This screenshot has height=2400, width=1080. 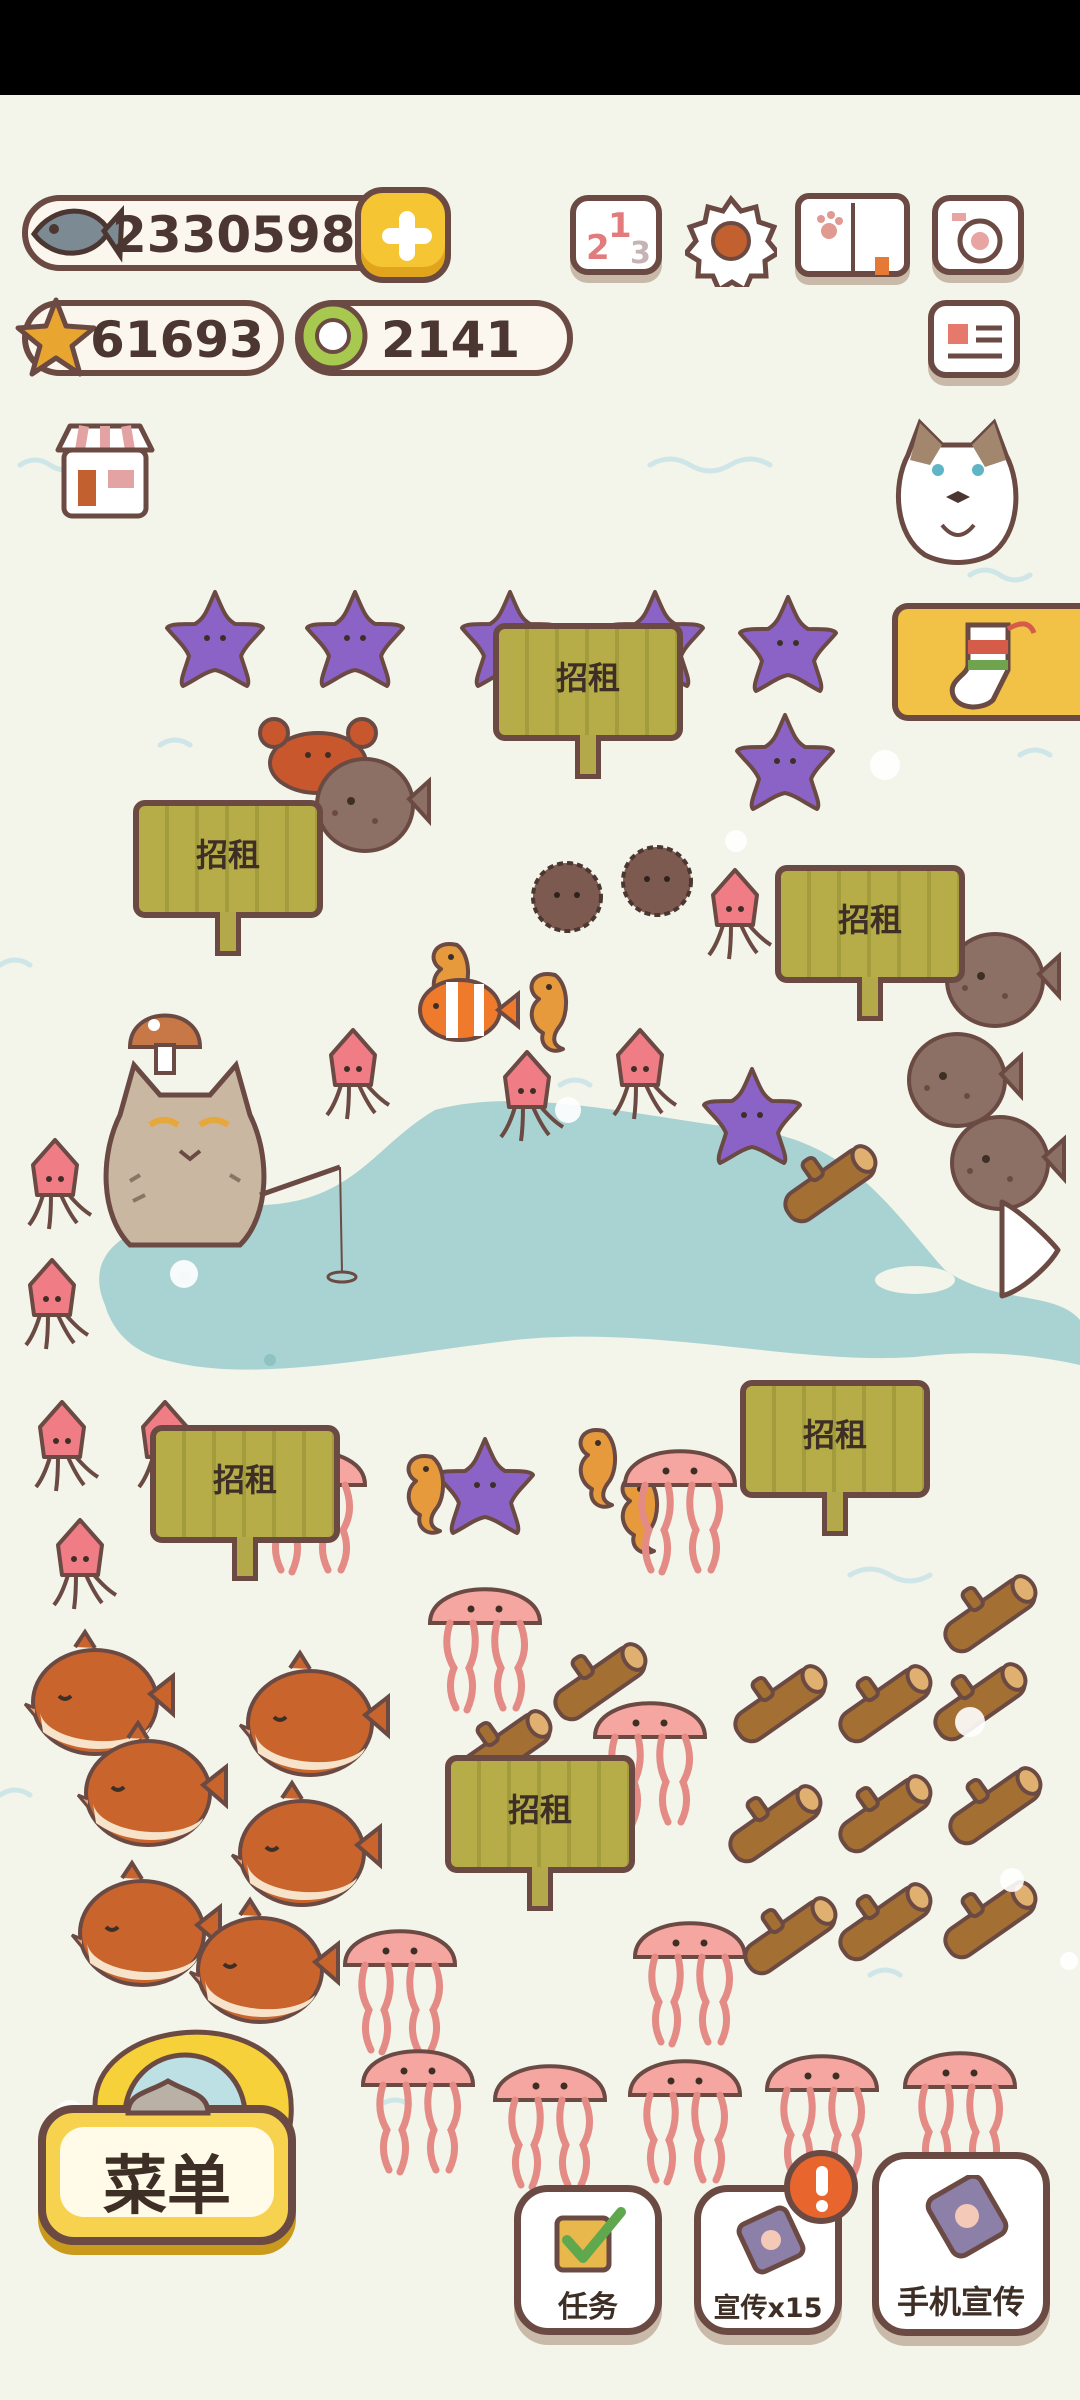 What do you see at coordinates (469, 1010) in the screenshot?
I see `clownfish` at bounding box center [469, 1010].